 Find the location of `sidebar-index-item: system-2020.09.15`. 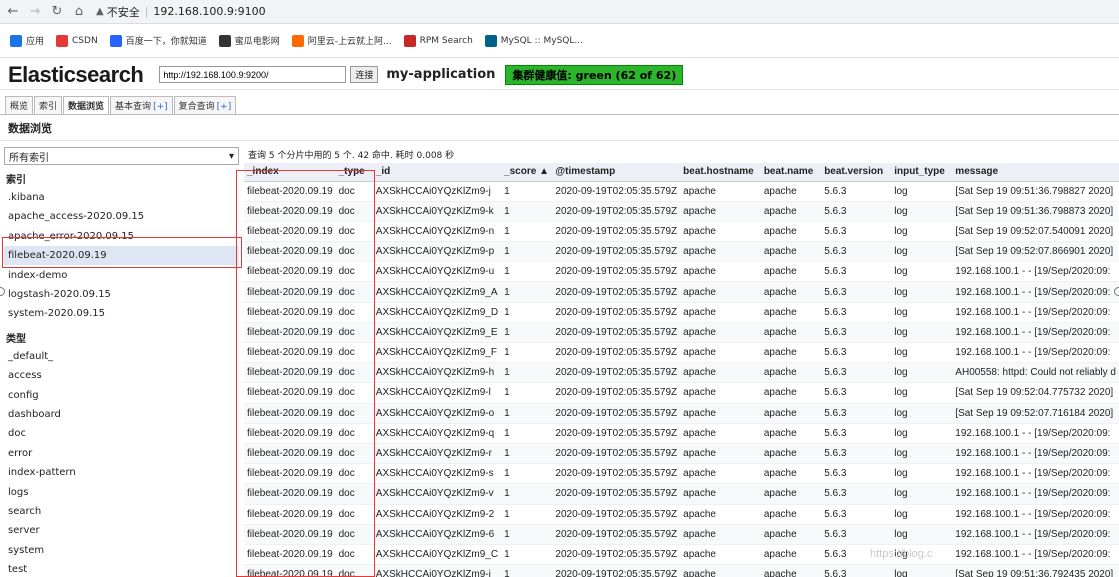

sidebar-index-item: system-2020.09.15 is located at coordinates (121, 313).